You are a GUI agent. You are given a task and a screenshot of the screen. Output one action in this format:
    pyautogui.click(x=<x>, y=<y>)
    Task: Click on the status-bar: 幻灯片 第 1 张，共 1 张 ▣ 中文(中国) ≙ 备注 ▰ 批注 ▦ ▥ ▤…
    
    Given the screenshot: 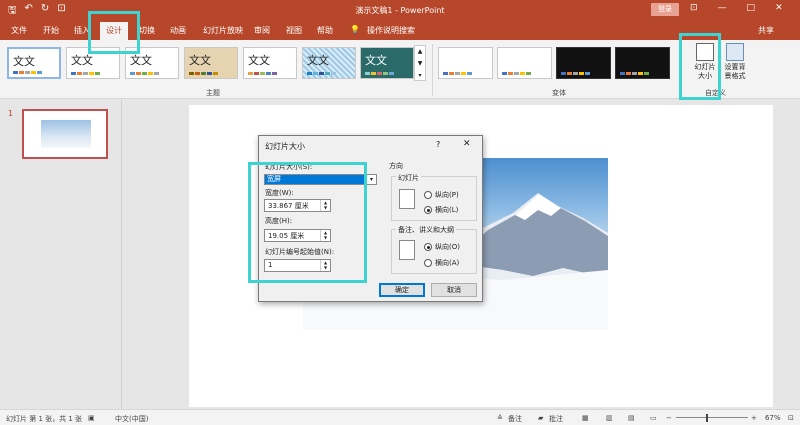 What is the action you would take?
    pyautogui.click(x=400, y=417)
    